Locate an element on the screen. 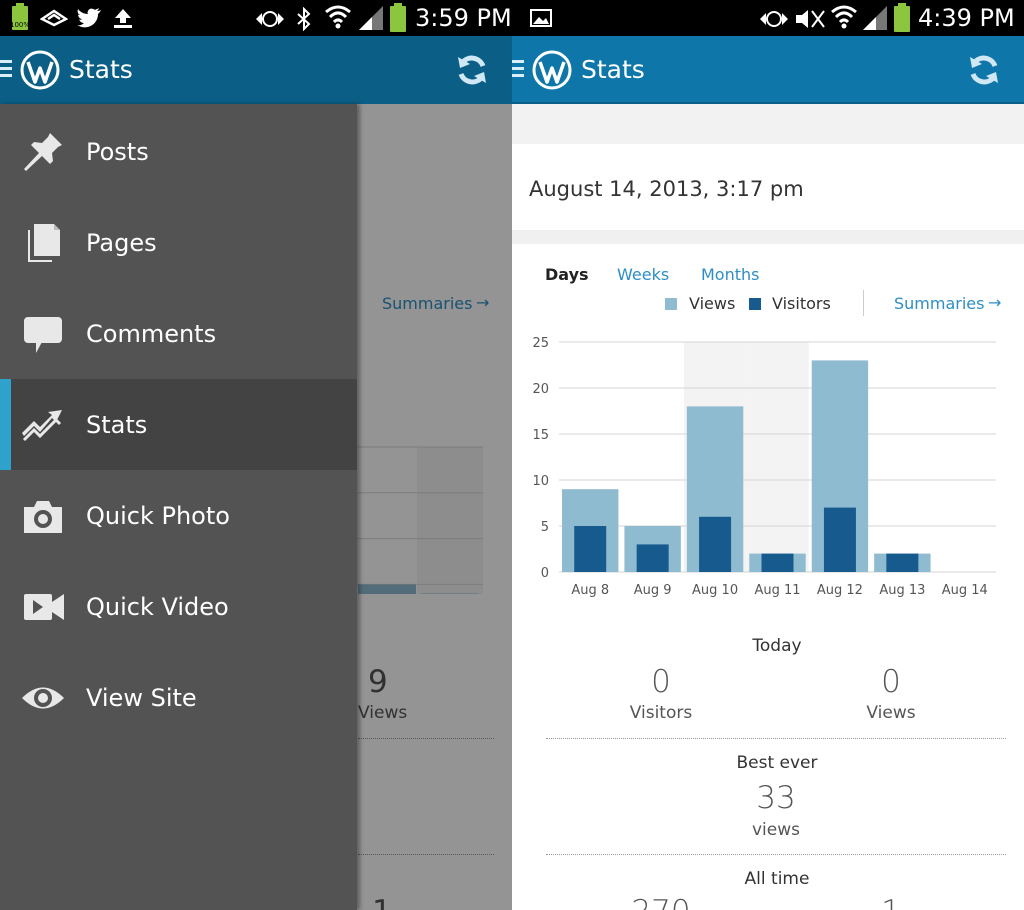 The width and height of the screenshot is (1024, 910). status-time: 3:59 PM is located at coordinates (463, 18).